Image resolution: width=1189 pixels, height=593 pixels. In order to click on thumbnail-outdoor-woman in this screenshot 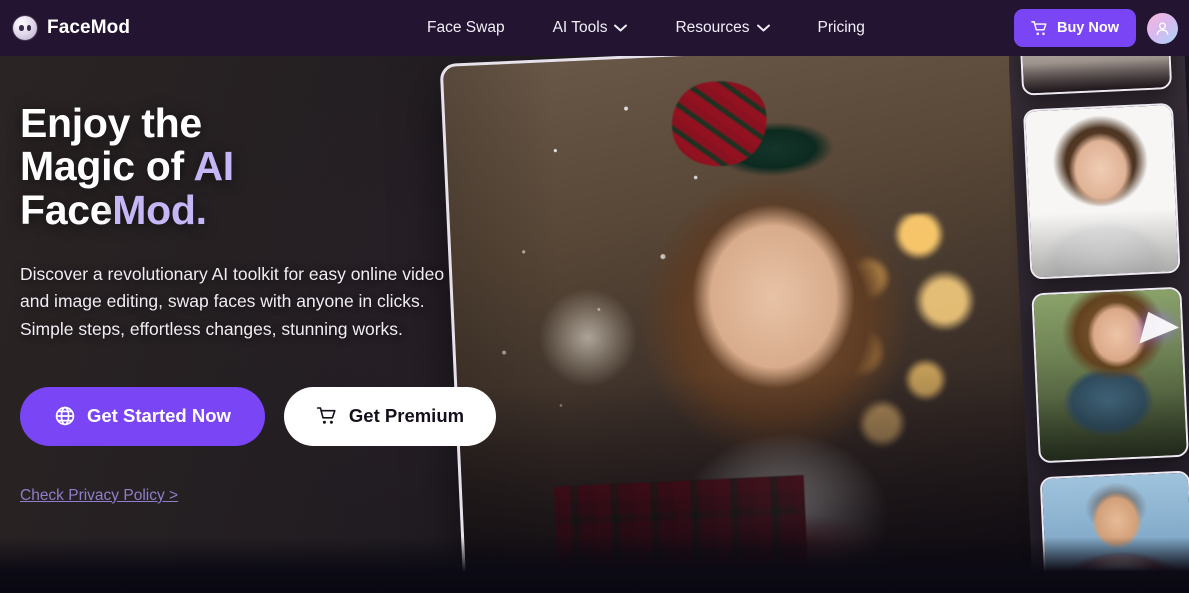, I will do `click(1110, 375)`.